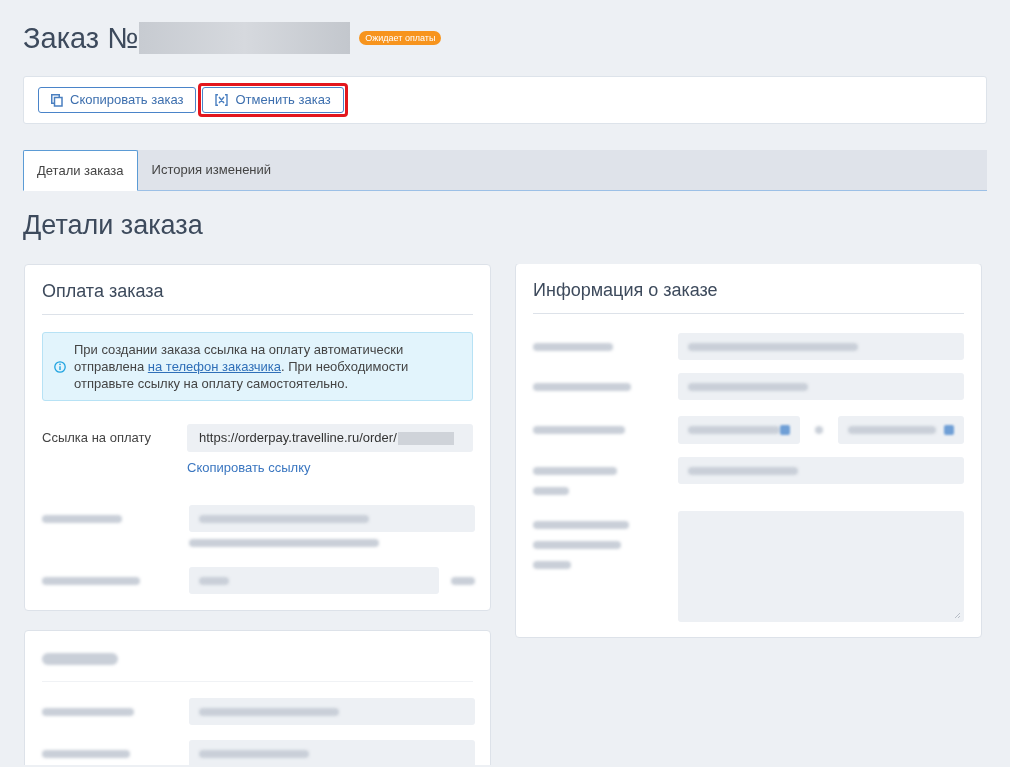 Image resolution: width=1010 pixels, height=767 pixels. I want to click on info-message: При создании заказа ссылка на оплату автоматически отправлена на телефон заказчика. При необходимости отправьте ссылку на оплату самостоятельно., so click(242, 366).